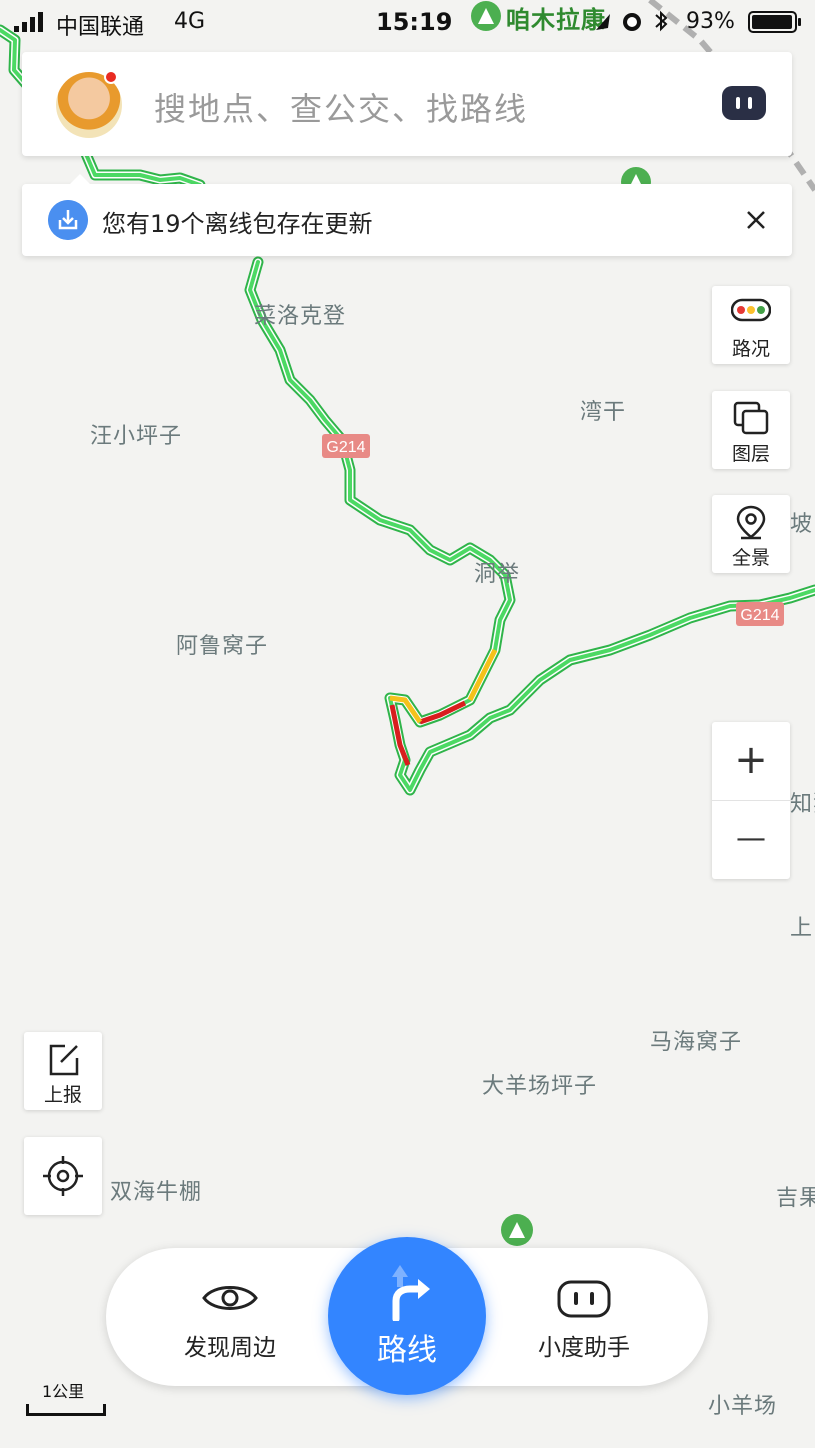 Image resolution: width=815 pixels, height=1448 pixels. I want to click on scale-bar, so click(66, 1410).